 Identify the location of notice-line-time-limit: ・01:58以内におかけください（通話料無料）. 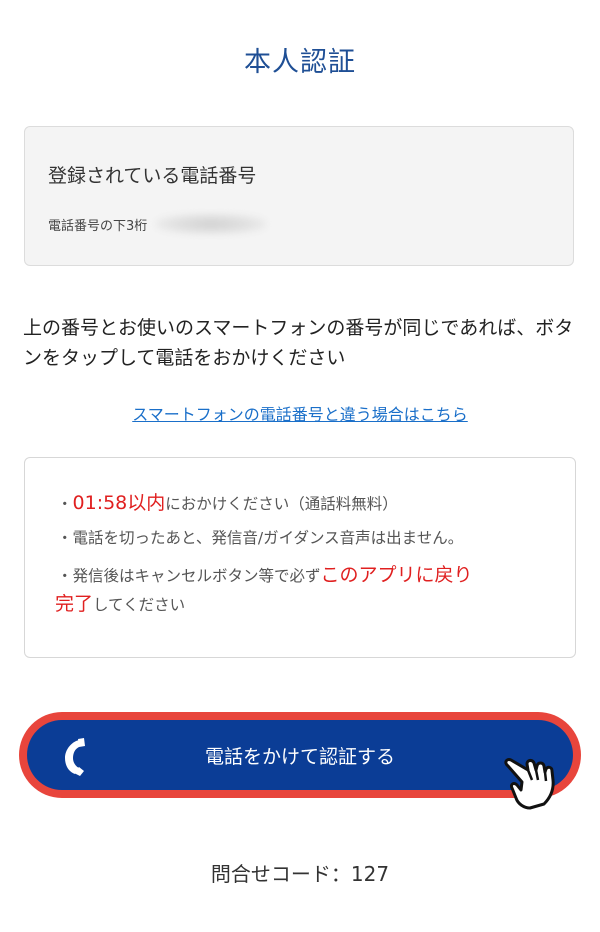
(227, 503).